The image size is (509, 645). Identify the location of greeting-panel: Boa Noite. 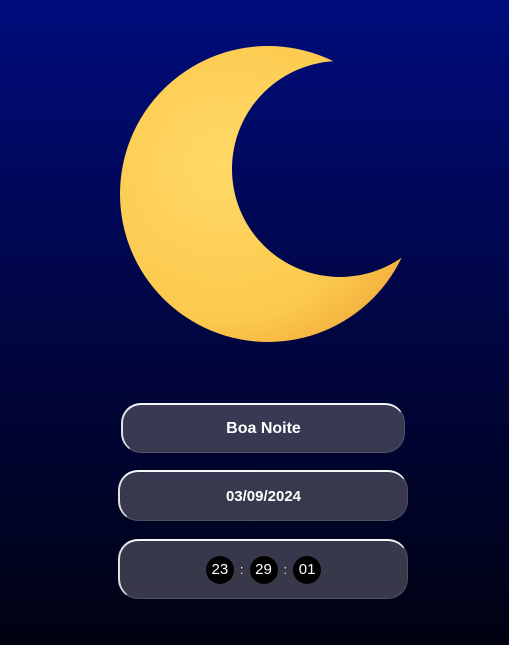
(263, 428).